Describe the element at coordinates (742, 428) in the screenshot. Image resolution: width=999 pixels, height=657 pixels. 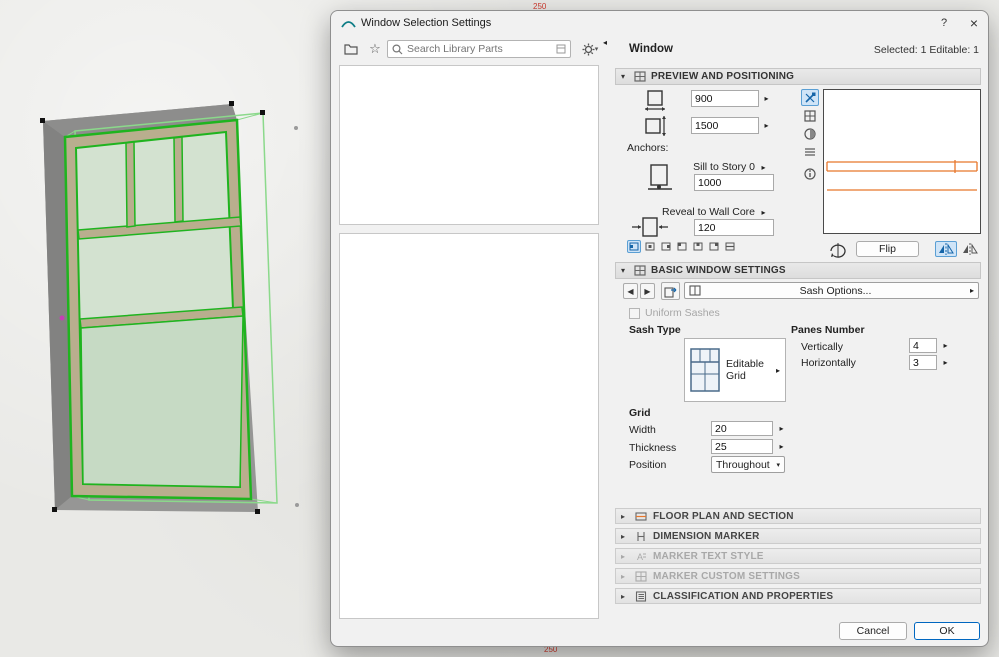
I see `grid-width-input` at that location.